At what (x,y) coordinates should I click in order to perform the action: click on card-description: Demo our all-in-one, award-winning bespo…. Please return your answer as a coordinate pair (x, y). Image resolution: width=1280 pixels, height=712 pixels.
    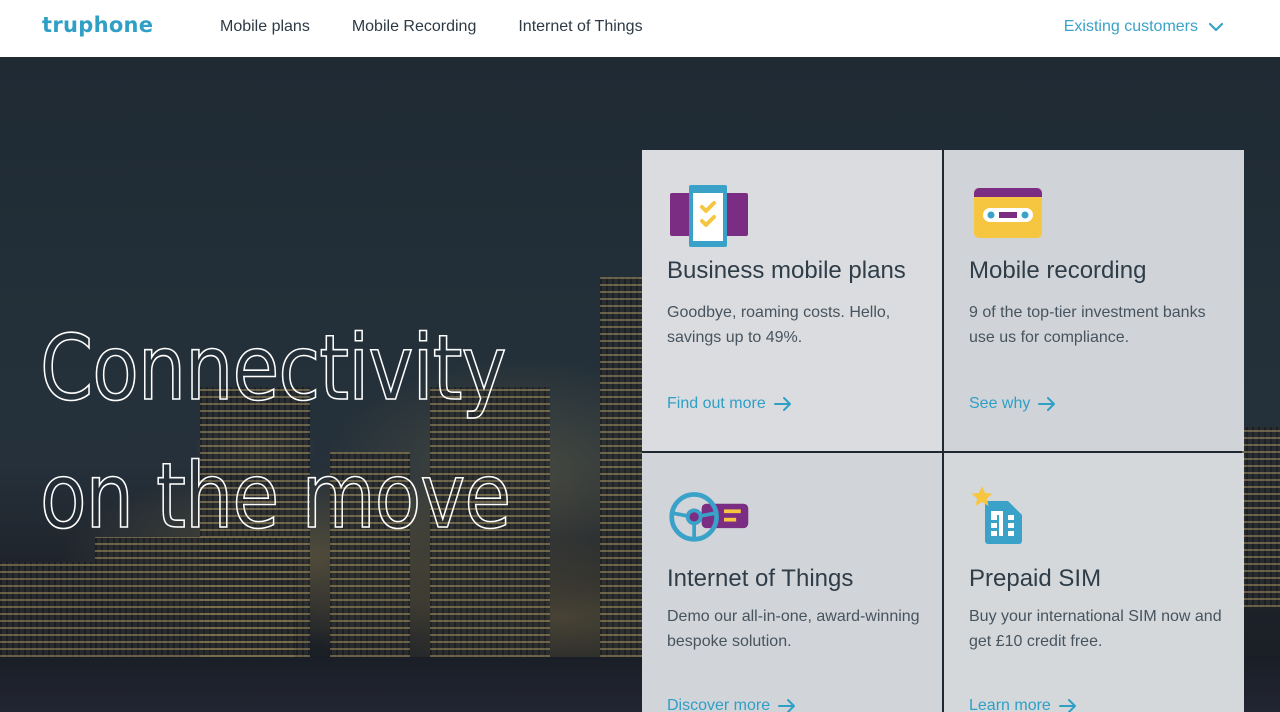
    Looking at the image, I should click on (793, 629).